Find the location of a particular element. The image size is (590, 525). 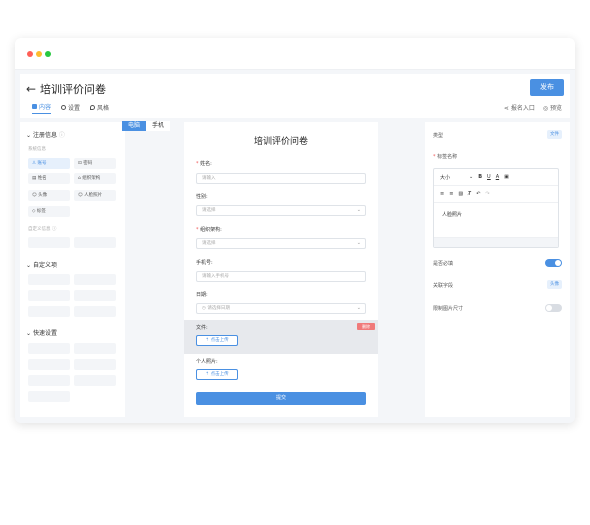

limit-size-label: 限制图片尺寸 is located at coordinates (448, 309).